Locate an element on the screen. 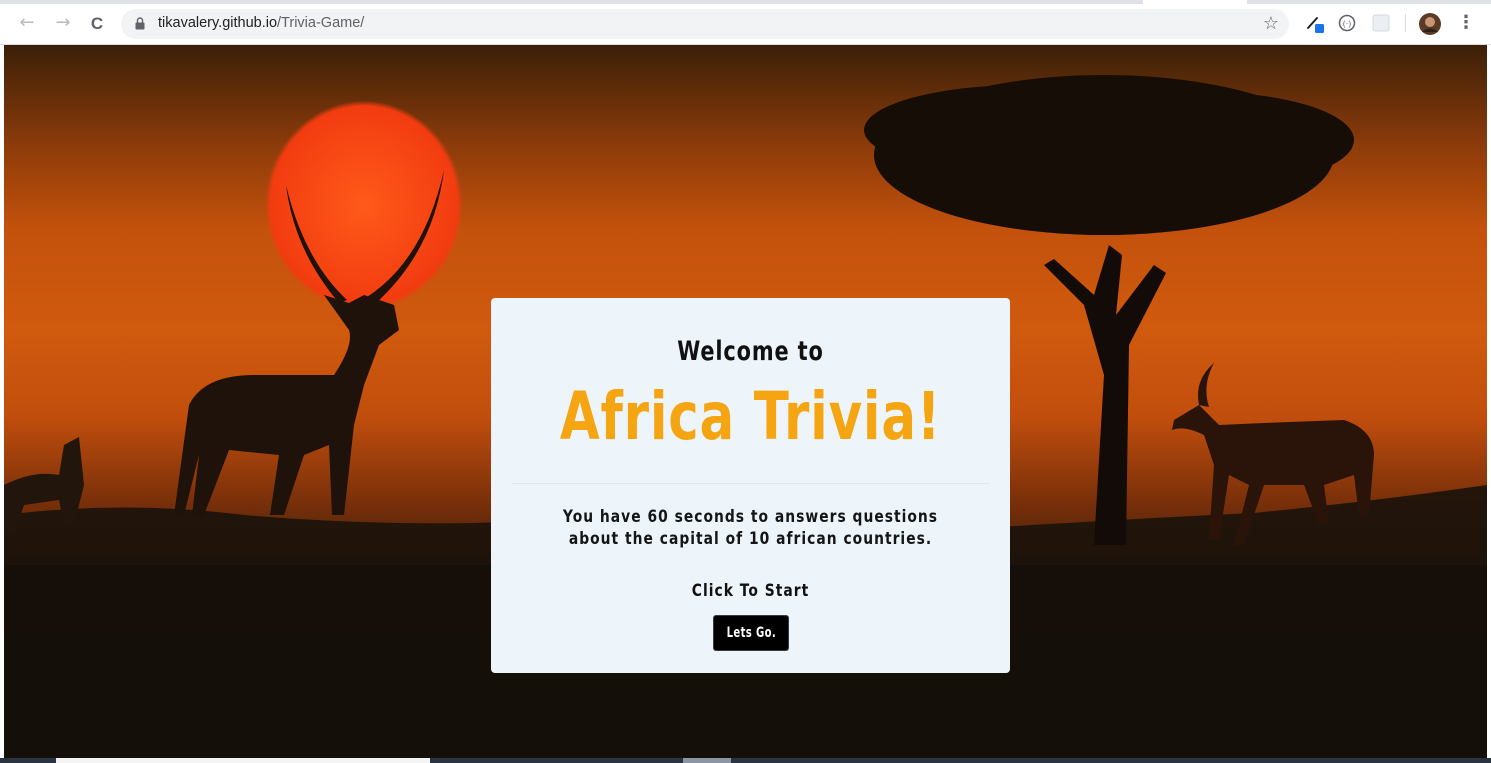 The height and width of the screenshot is (763, 1491). extension-pen-icon is located at coordinates (1315, 23).